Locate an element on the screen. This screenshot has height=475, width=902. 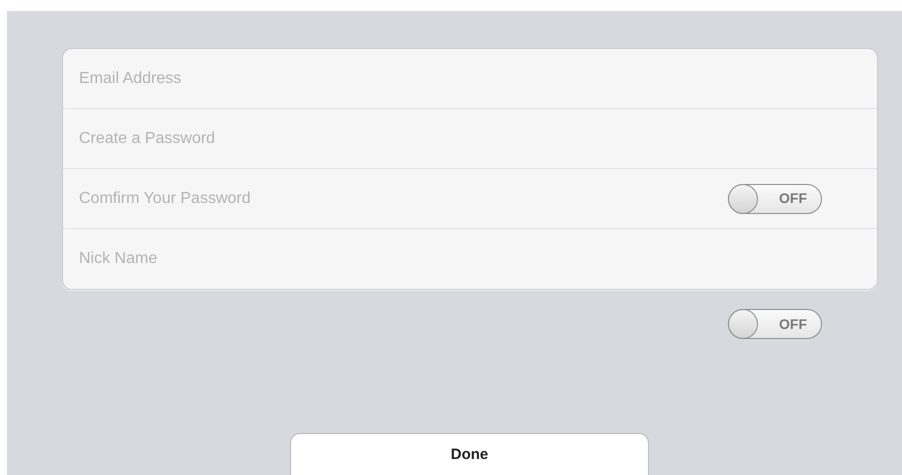
input-field: Comfirm Your Password is located at coordinates (403, 198).